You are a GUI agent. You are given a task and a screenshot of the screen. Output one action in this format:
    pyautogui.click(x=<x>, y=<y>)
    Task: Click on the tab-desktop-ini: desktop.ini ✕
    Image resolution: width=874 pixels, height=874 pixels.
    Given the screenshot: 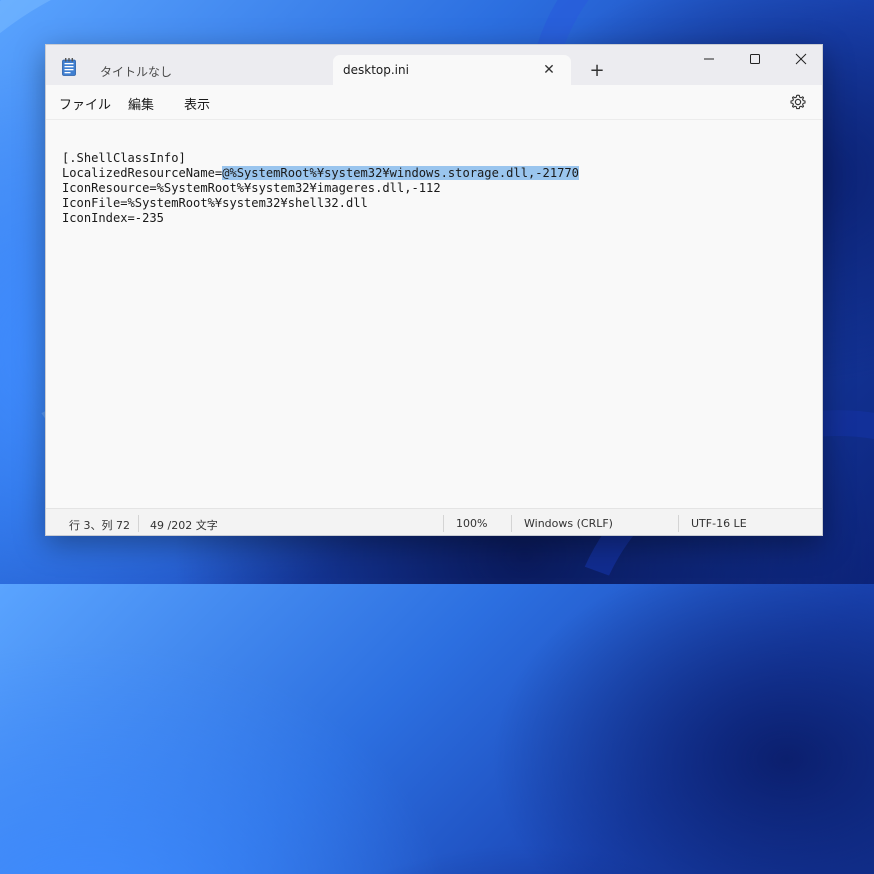 What is the action you would take?
    pyautogui.click(x=452, y=70)
    